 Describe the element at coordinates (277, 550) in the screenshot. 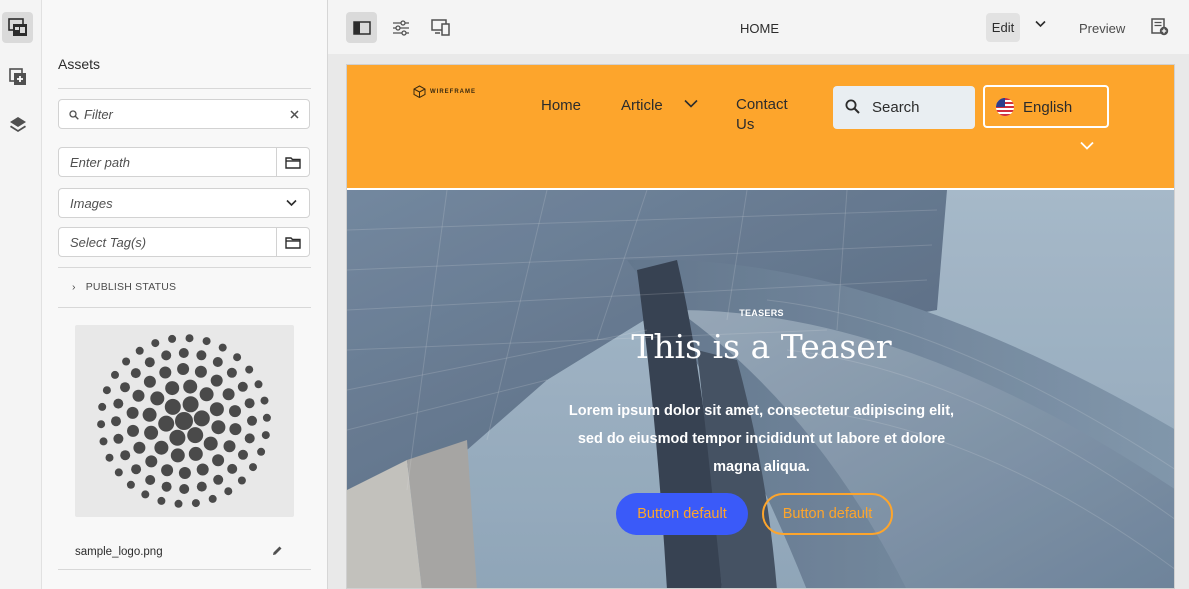

I see `edit-pencil-icon` at that location.